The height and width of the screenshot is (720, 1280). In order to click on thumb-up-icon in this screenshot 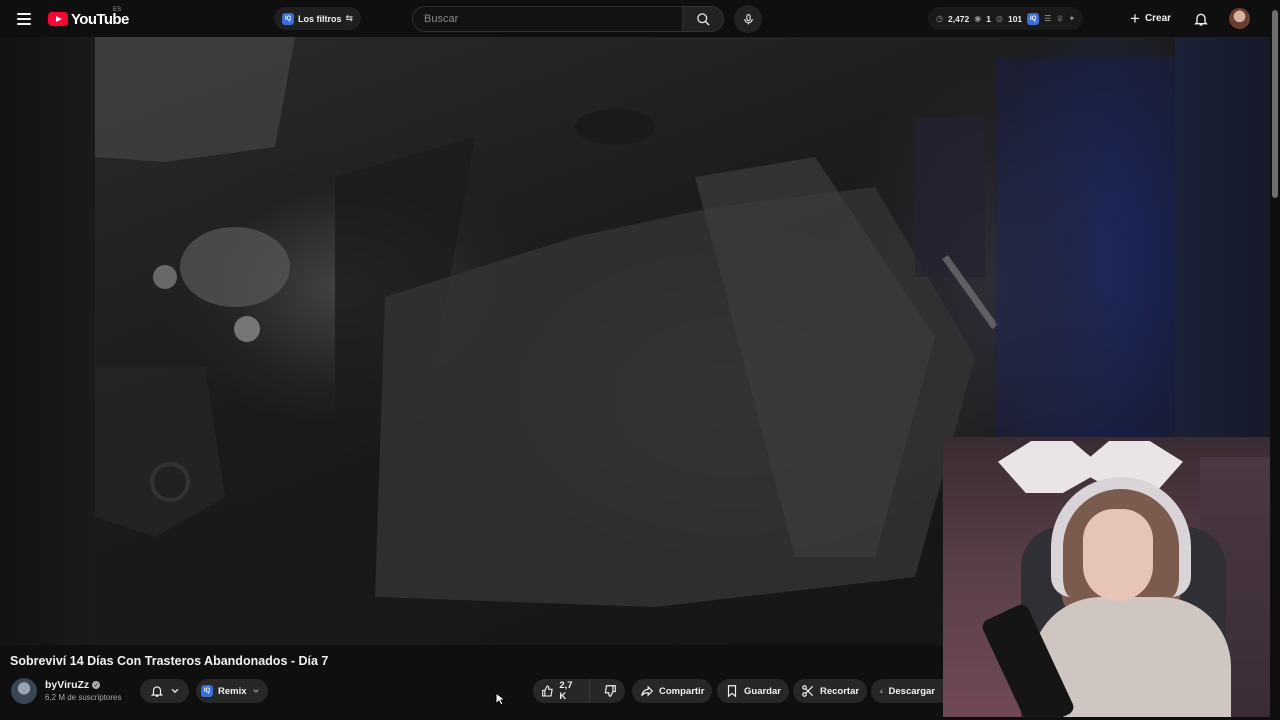, I will do `click(547, 691)`.